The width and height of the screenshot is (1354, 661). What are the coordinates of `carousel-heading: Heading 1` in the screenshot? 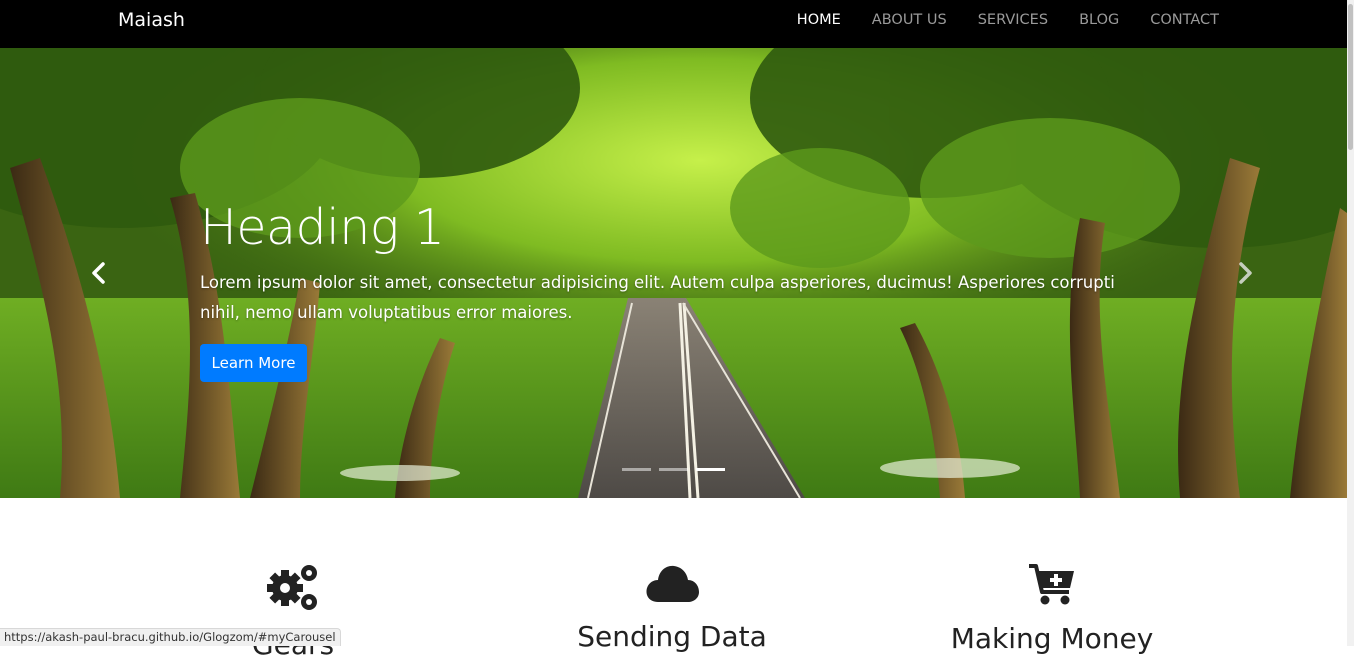 It's located at (322, 227).